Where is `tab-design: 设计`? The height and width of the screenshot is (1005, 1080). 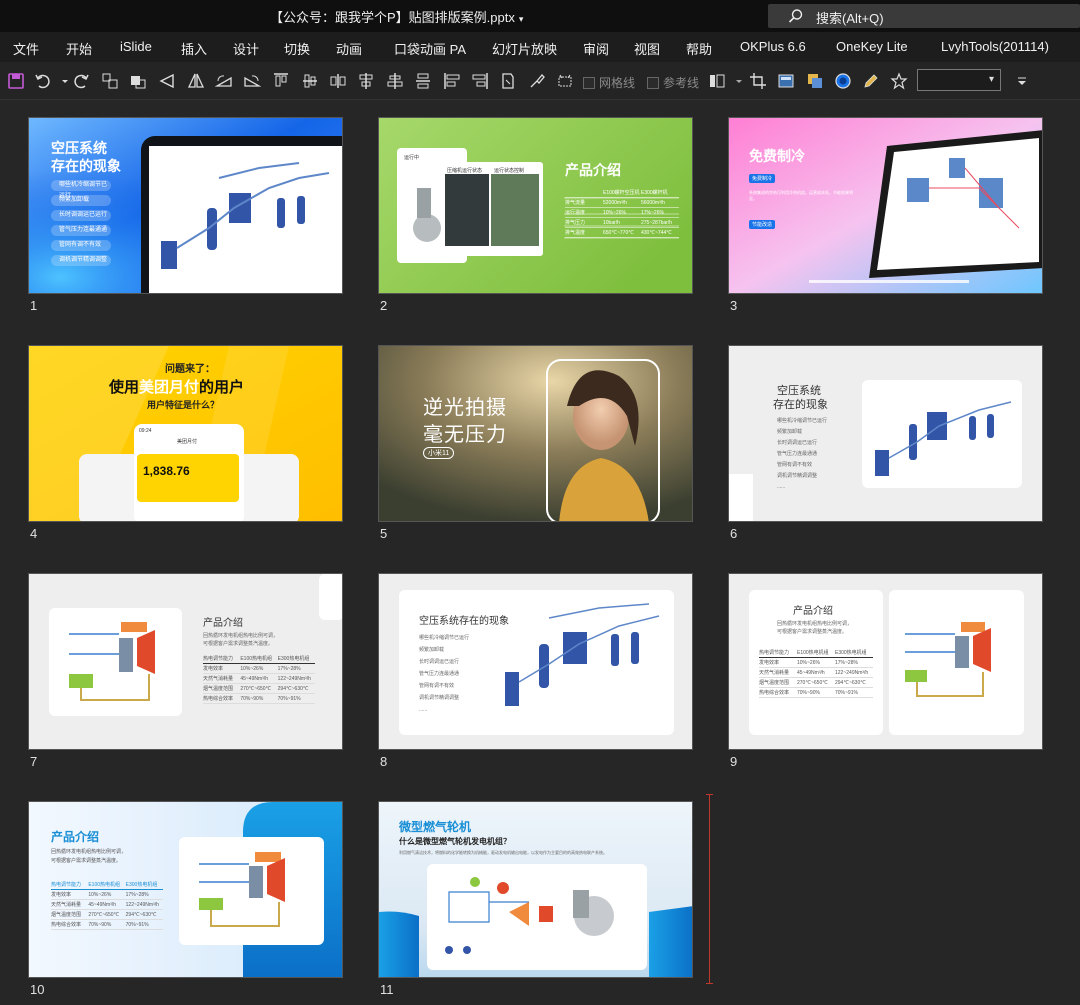
tab-design: 设计 is located at coordinates (246, 48).